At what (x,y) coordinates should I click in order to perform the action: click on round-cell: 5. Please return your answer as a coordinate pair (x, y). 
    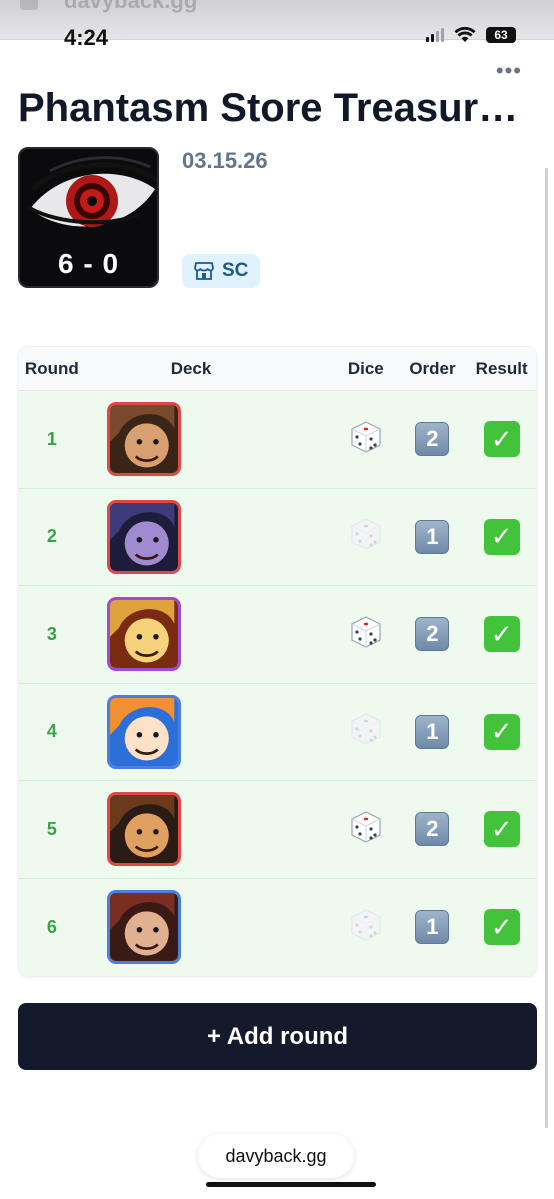
    Looking at the image, I should click on (52, 829).